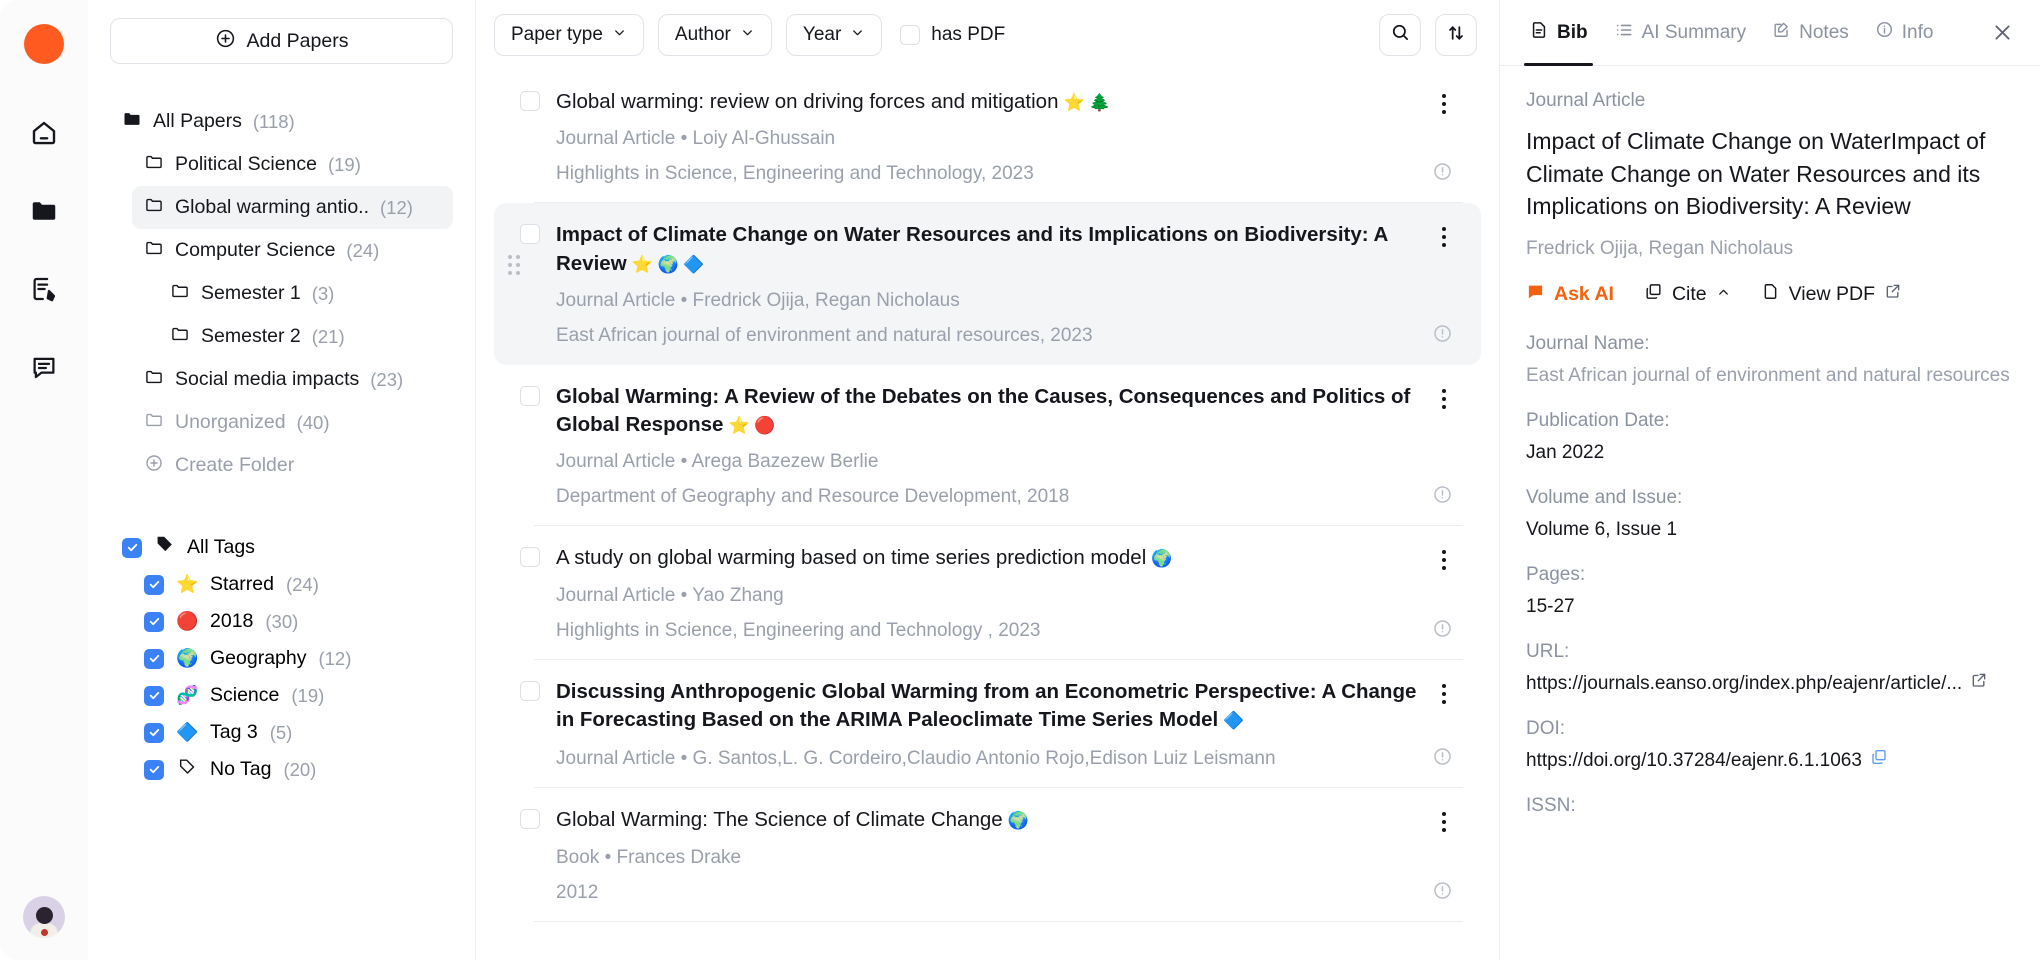 The height and width of the screenshot is (960, 2040). What do you see at coordinates (569, 35) in the screenshot?
I see `filter-paper-type: Paper type` at bounding box center [569, 35].